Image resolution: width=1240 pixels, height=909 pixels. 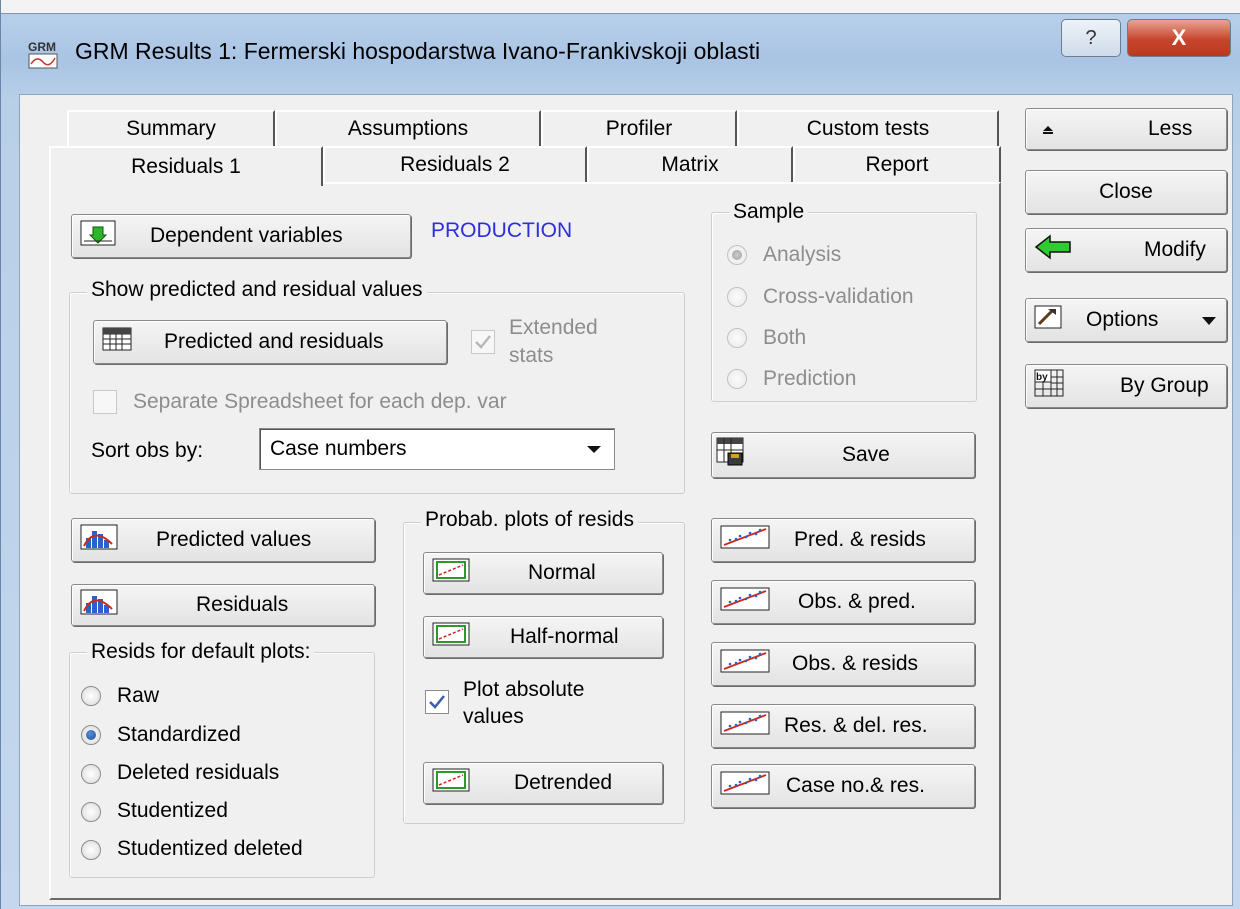 I want to click on separate-spreadsheet-checkbox, so click(x=105, y=402).